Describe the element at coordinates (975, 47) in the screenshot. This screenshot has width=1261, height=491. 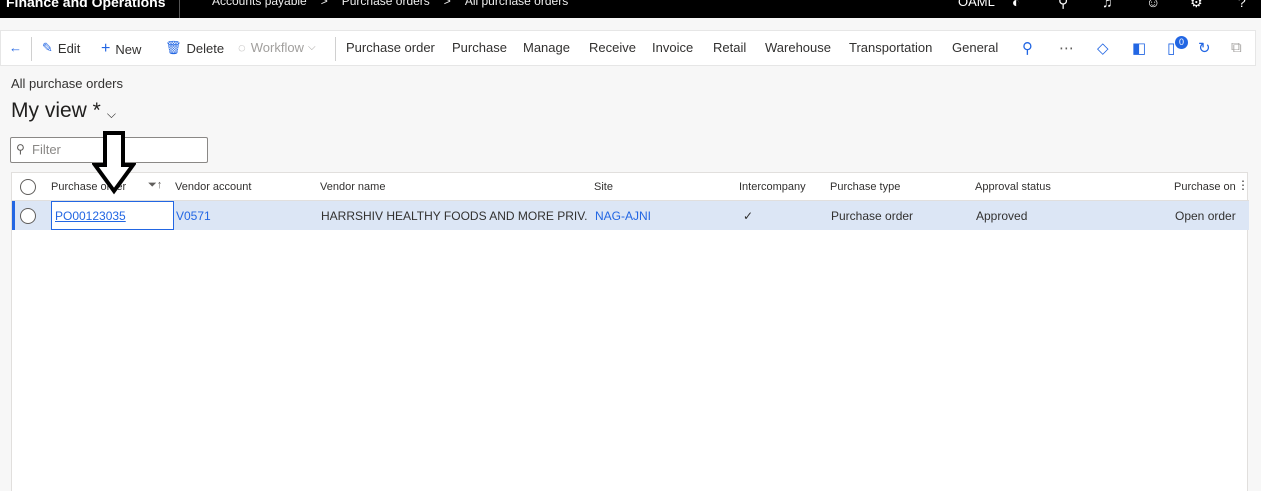
I see `tab-general: General` at that location.